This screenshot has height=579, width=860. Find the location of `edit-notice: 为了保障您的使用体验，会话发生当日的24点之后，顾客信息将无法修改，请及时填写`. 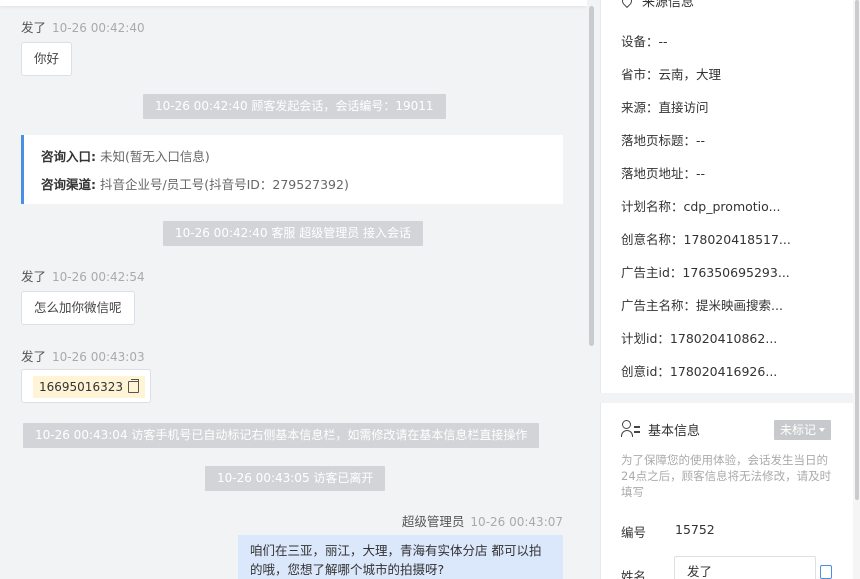

edit-notice: 为了保障您的使用体验，会话发生当日的24点之后，顾客信息将无法修改，请及时填写 is located at coordinates (726, 476).